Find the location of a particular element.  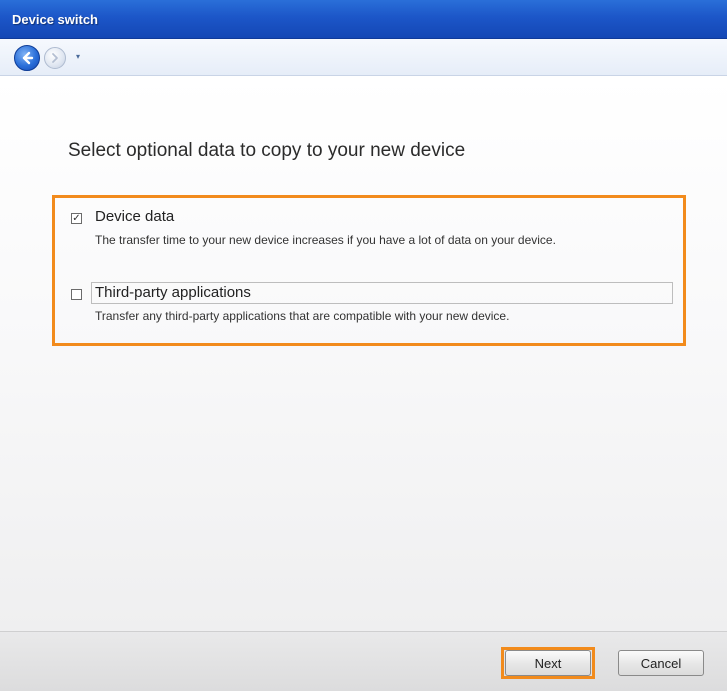

third-party-applications-checkbox is located at coordinates (76, 294).